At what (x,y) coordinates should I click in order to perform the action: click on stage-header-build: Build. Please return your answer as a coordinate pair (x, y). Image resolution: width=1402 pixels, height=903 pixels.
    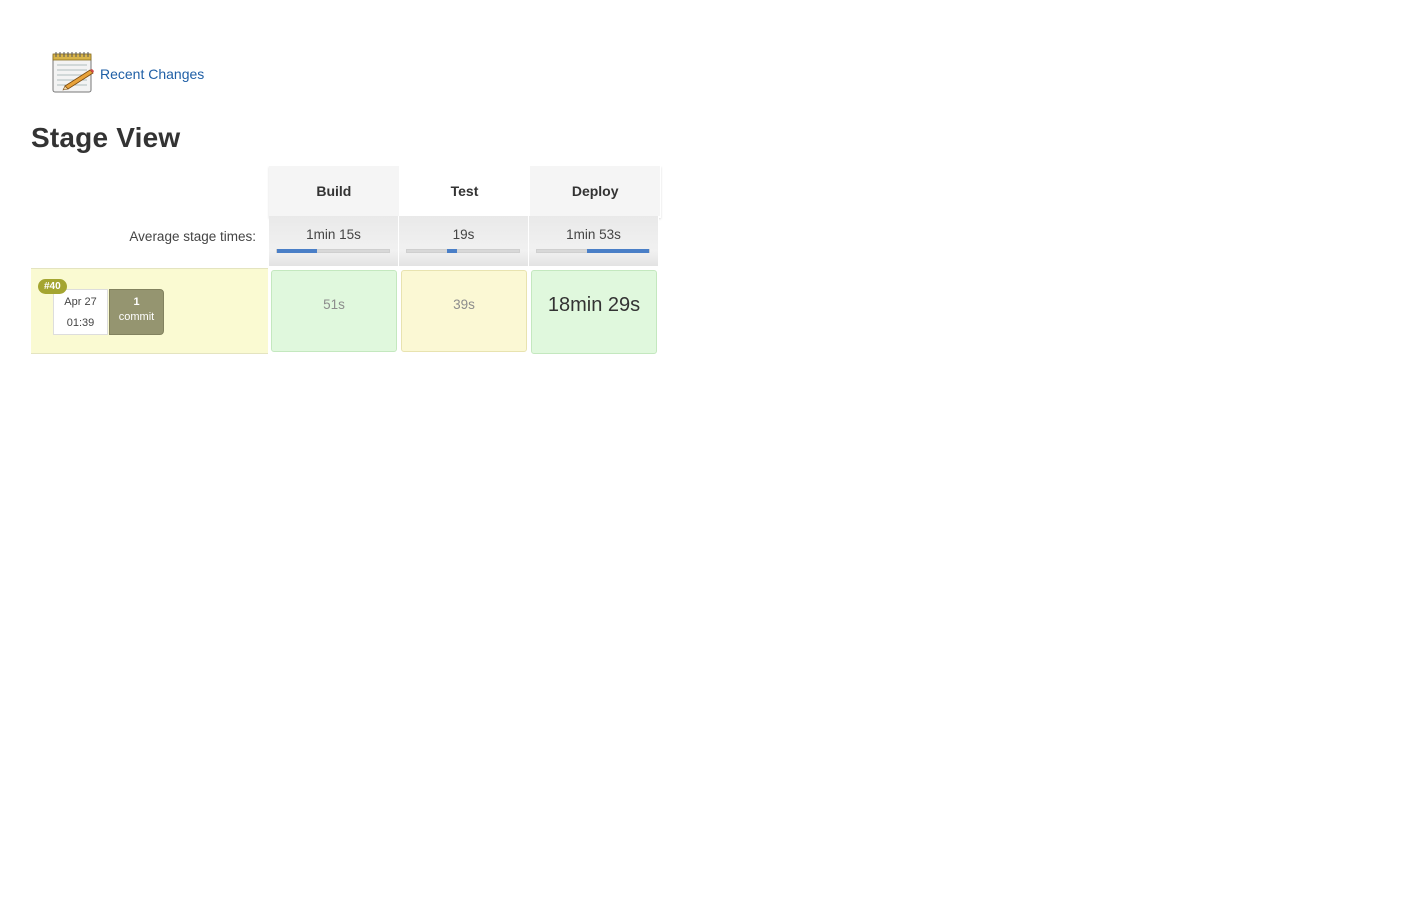
    Looking at the image, I should click on (334, 191).